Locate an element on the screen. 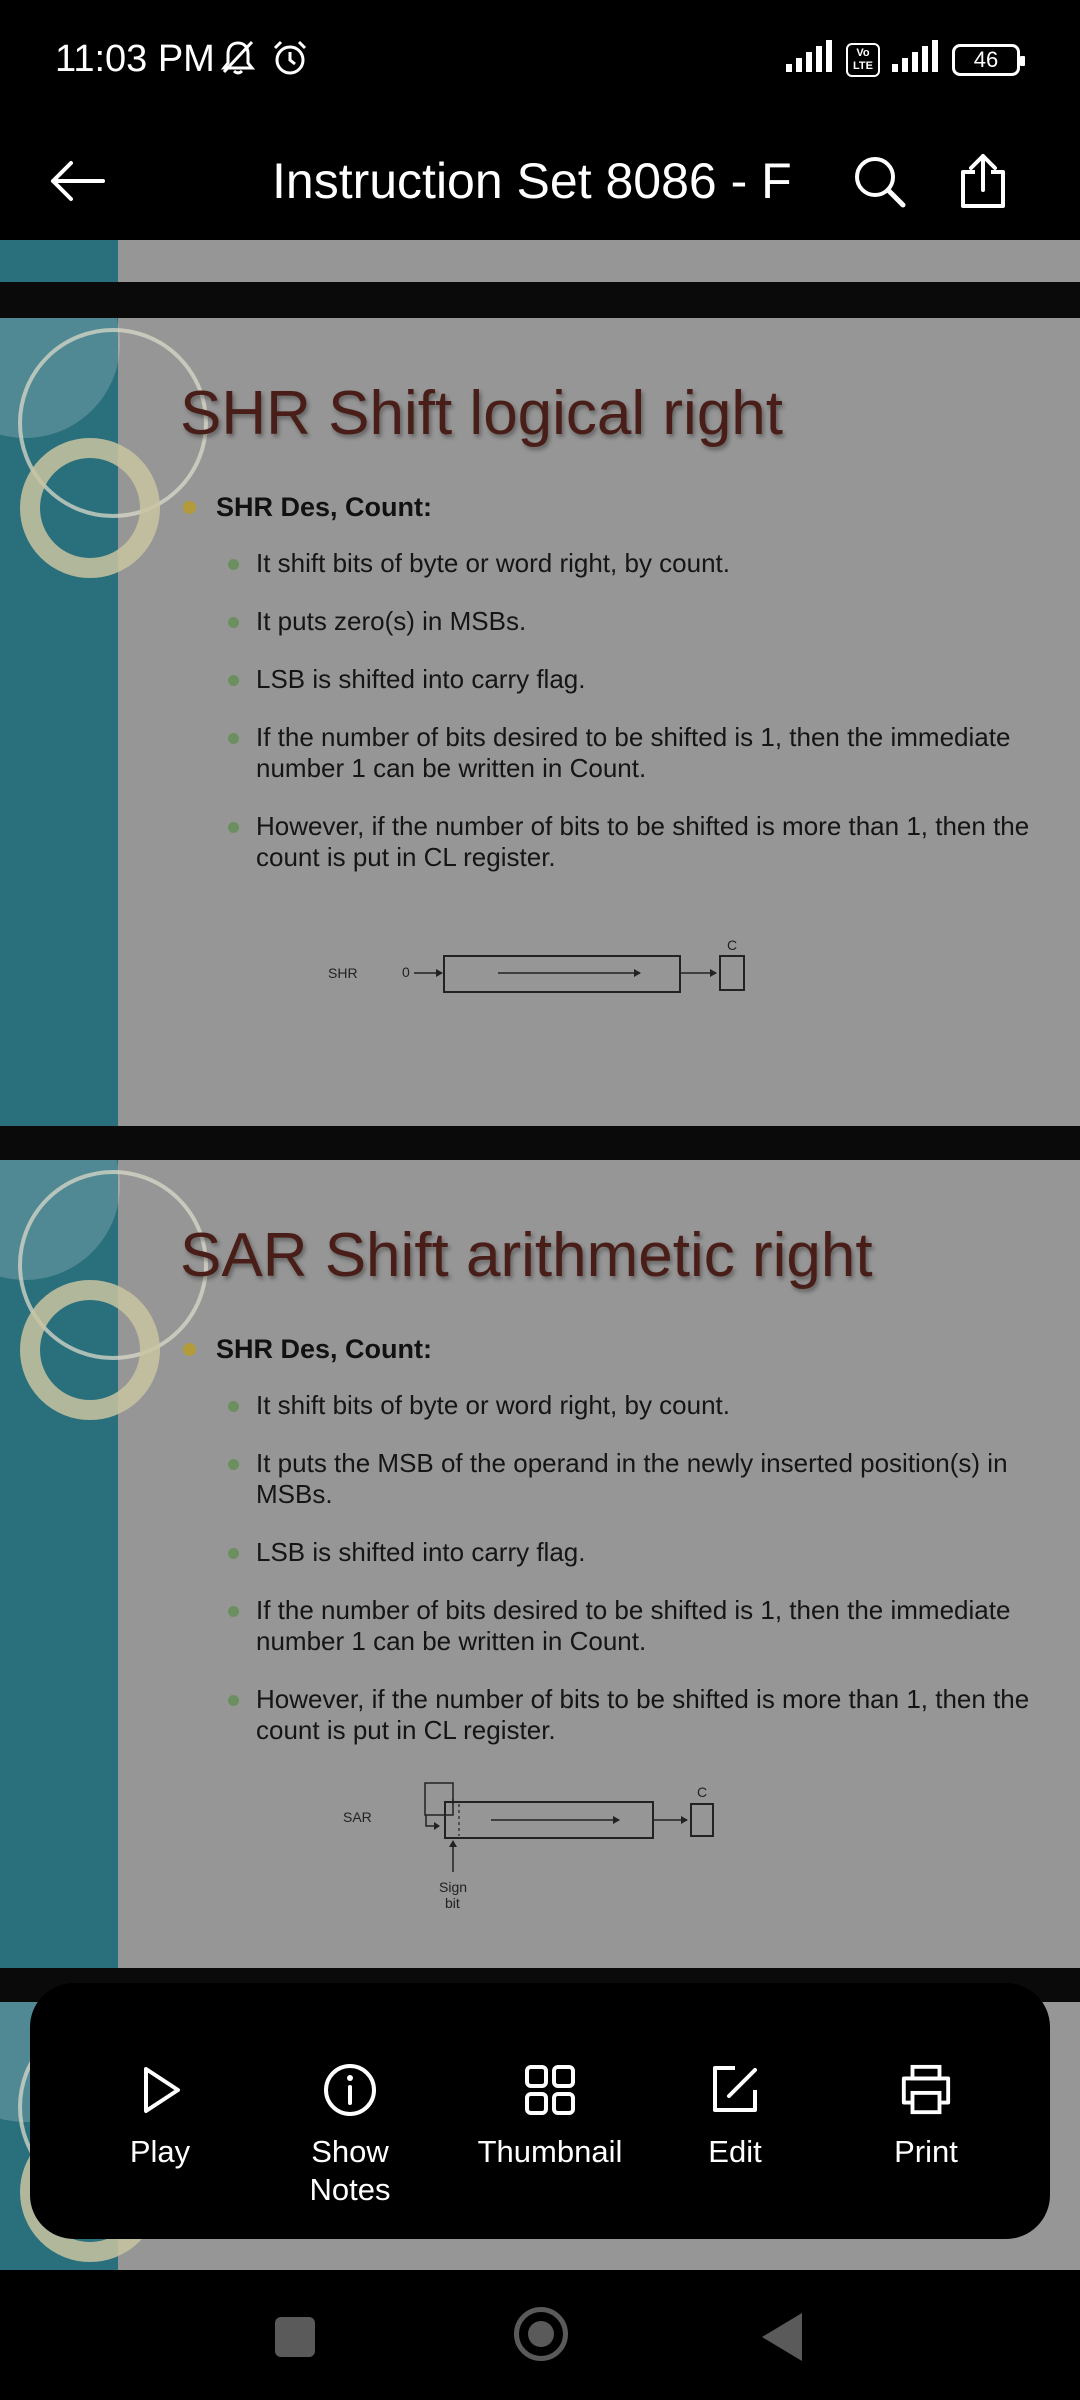  status-right-icons: Vo LTE 46 is located at coordinates (904, 59).